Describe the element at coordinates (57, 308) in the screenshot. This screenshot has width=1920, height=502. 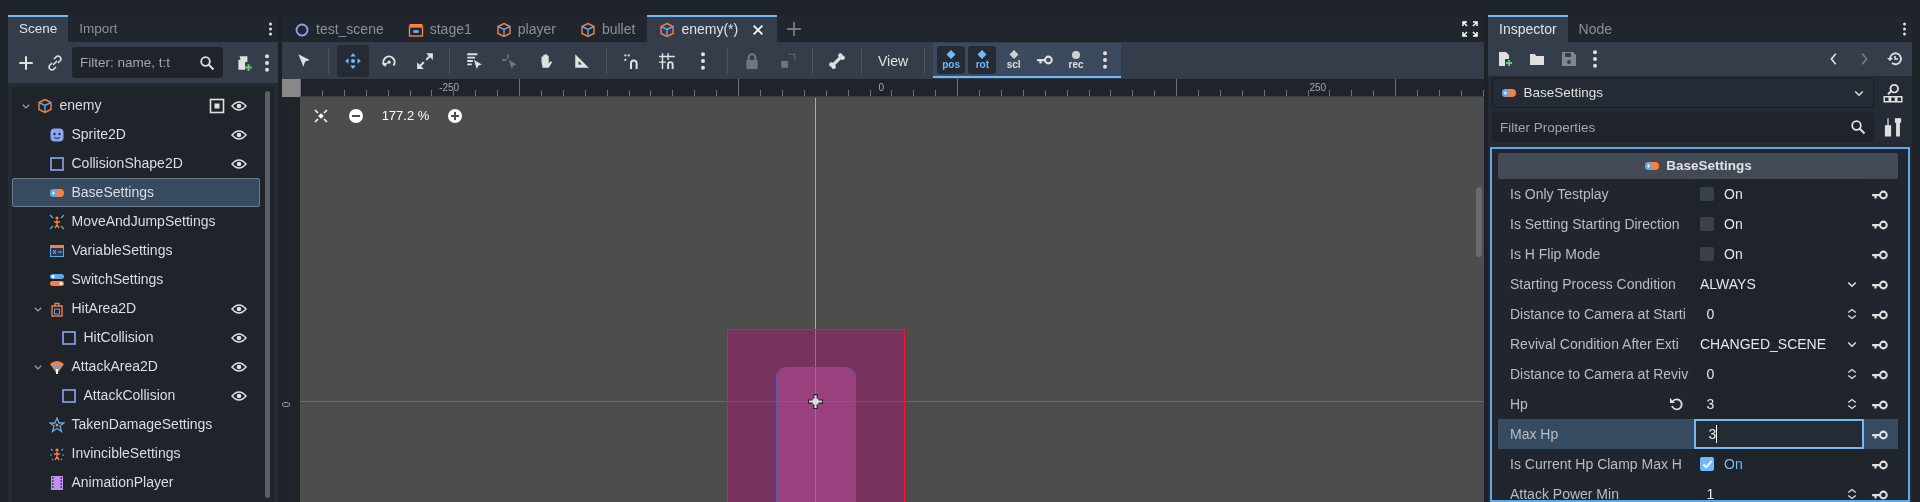
I see `area-bag-icon` at that location.